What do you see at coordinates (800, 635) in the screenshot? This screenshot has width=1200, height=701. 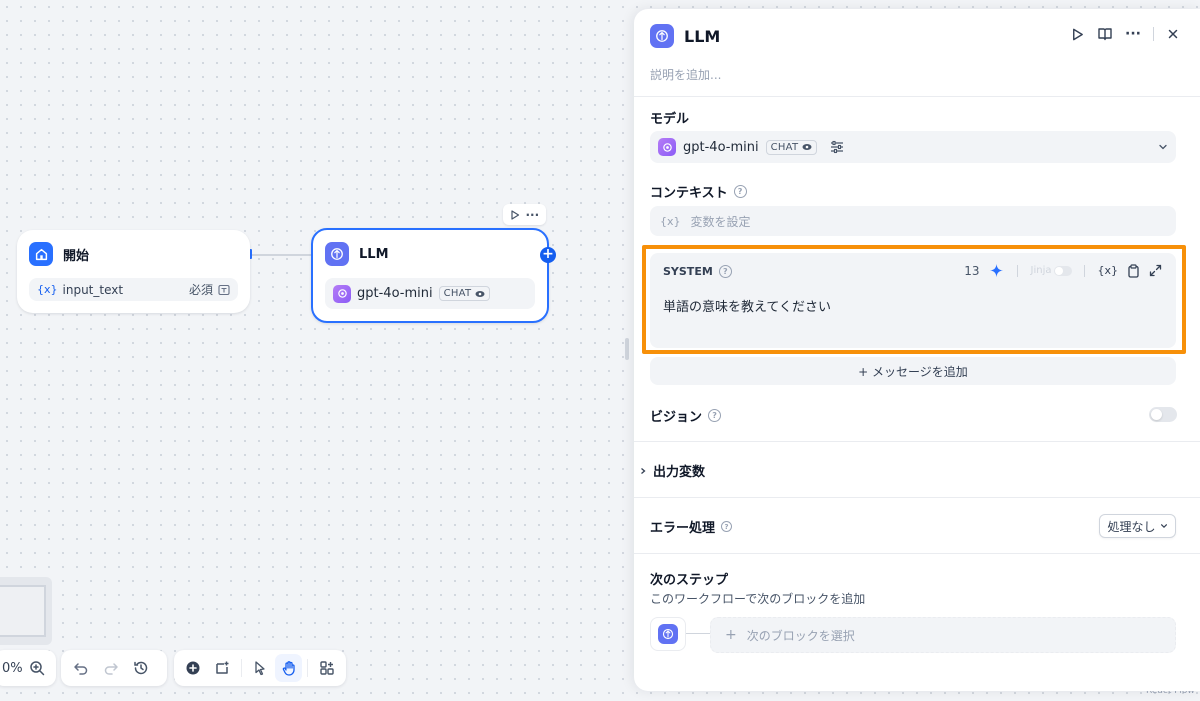 I see `select-next-block-label: 次のブロックを選択` at bounding box center [800, 635].